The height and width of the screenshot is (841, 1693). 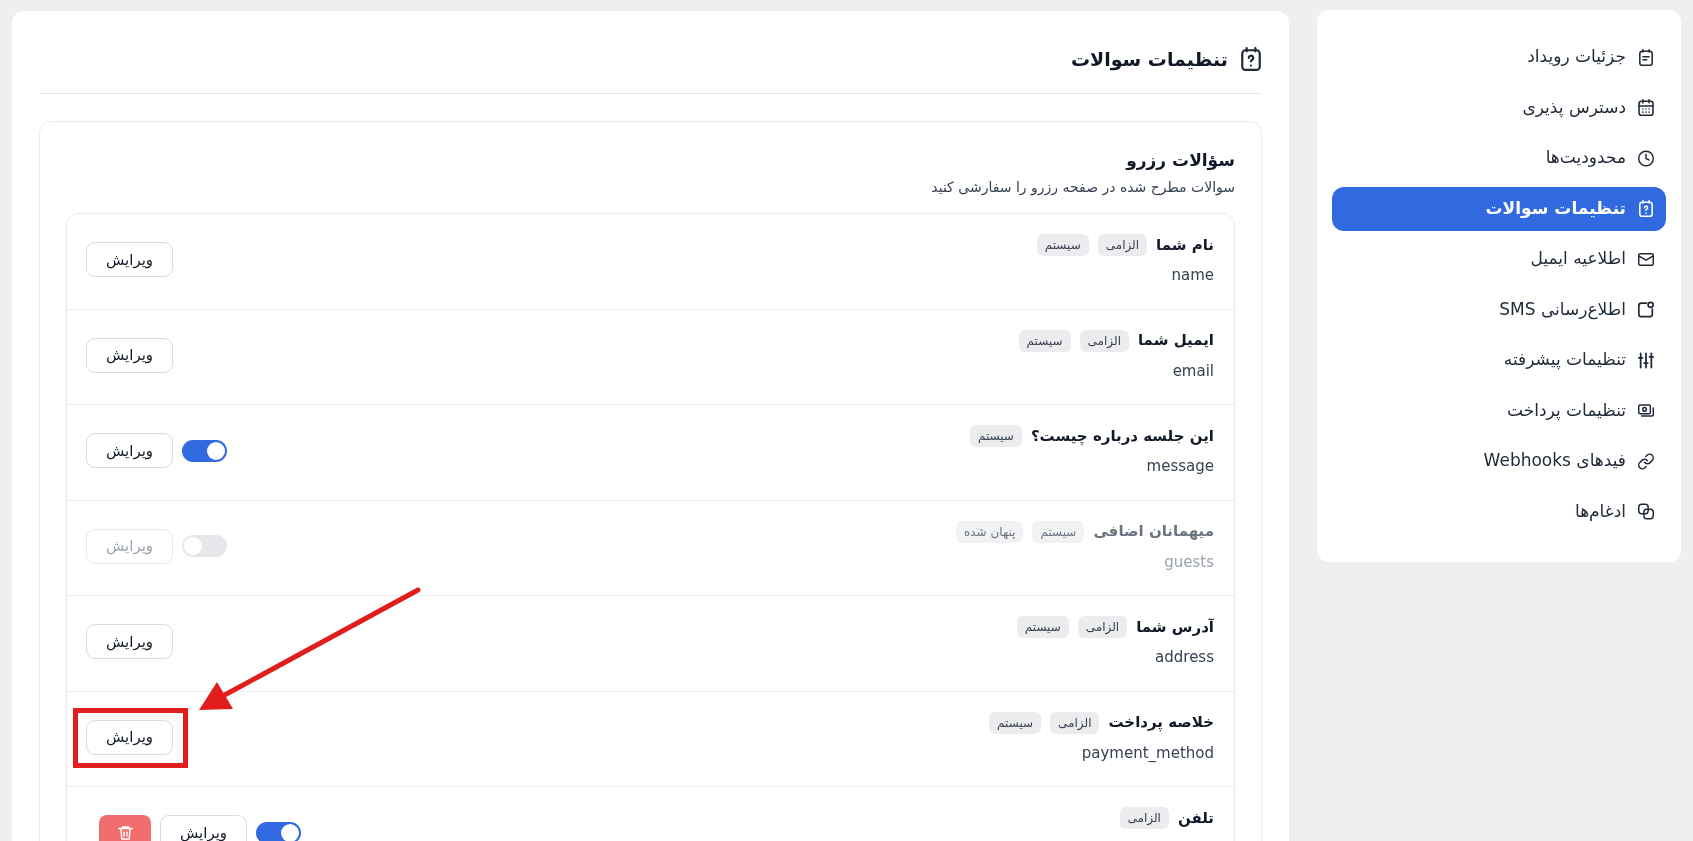 I want to click on sidebar-item: جزئیات رویداد, so click(x=1499, y=57).